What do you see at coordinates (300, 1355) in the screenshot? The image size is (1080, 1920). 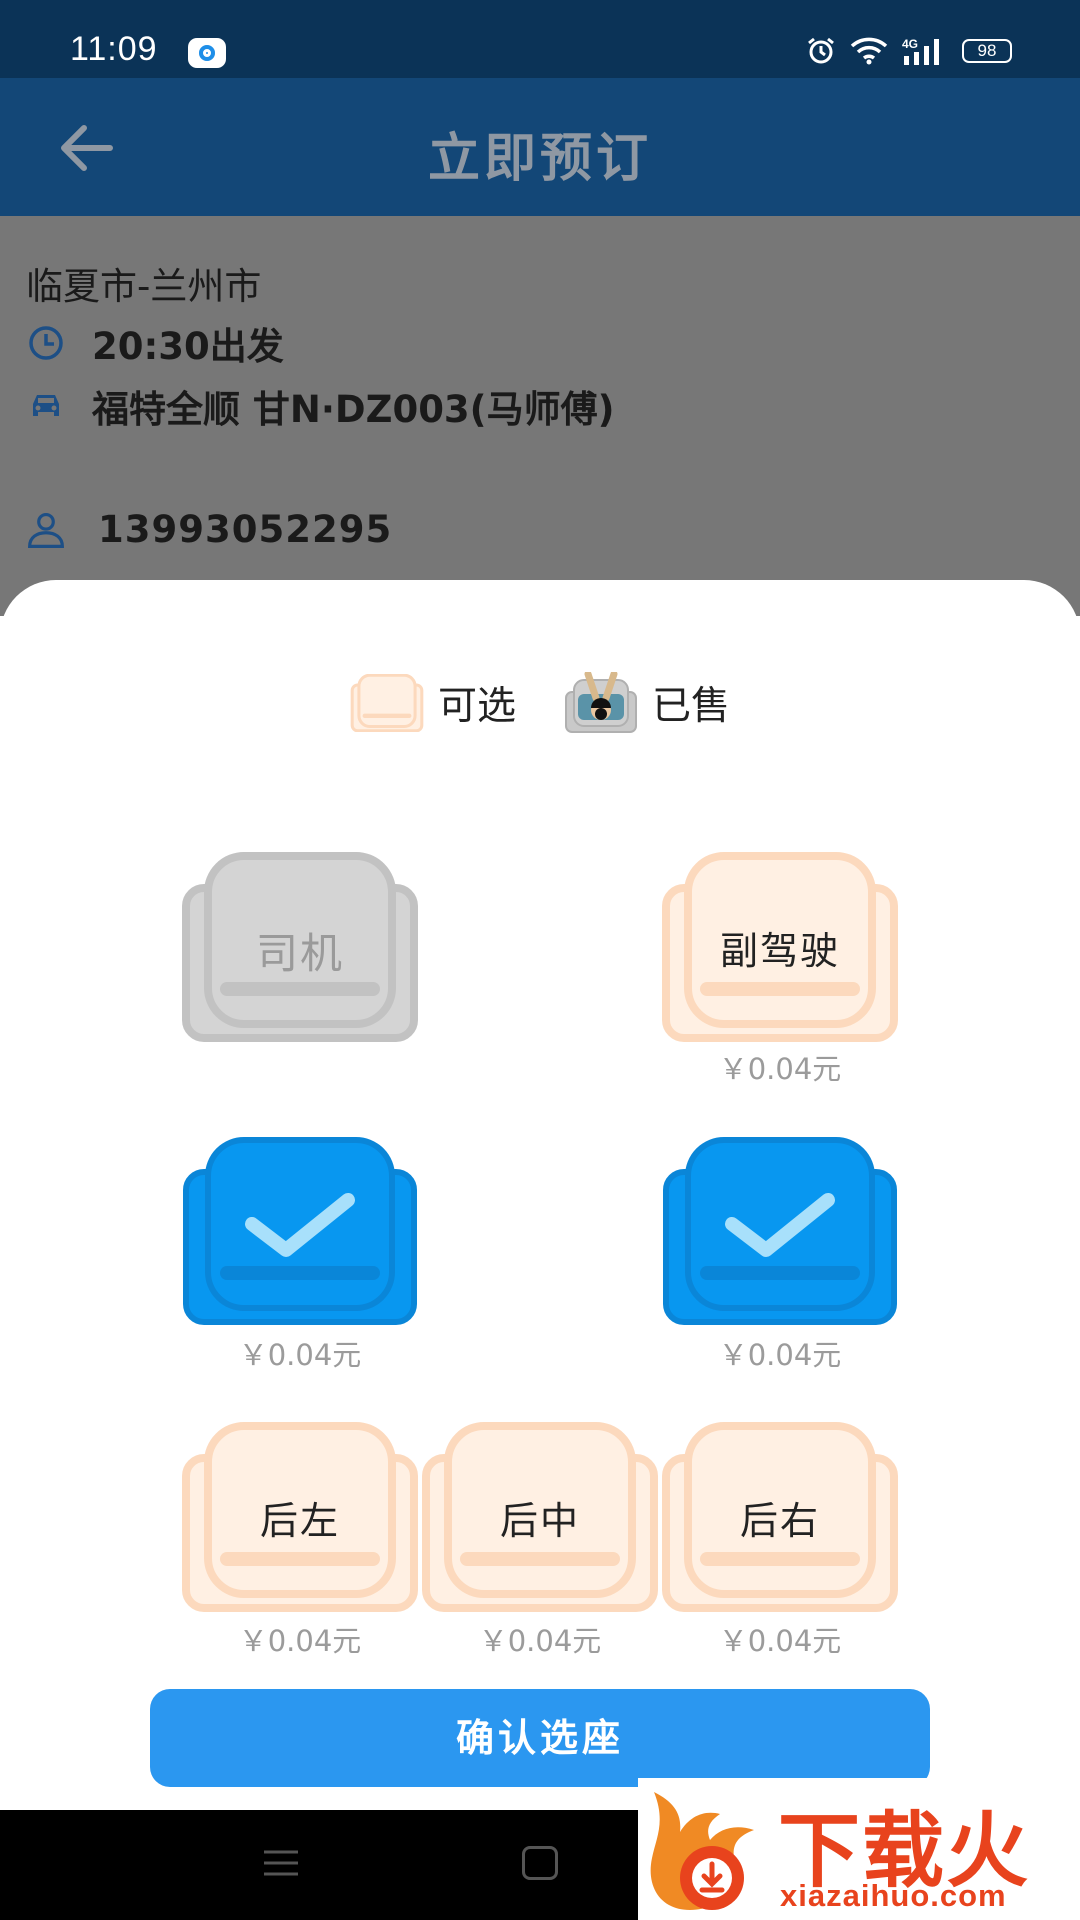 I see `seat-middle-left-price: ￥0.04元` at bounding box center [300, 1355].